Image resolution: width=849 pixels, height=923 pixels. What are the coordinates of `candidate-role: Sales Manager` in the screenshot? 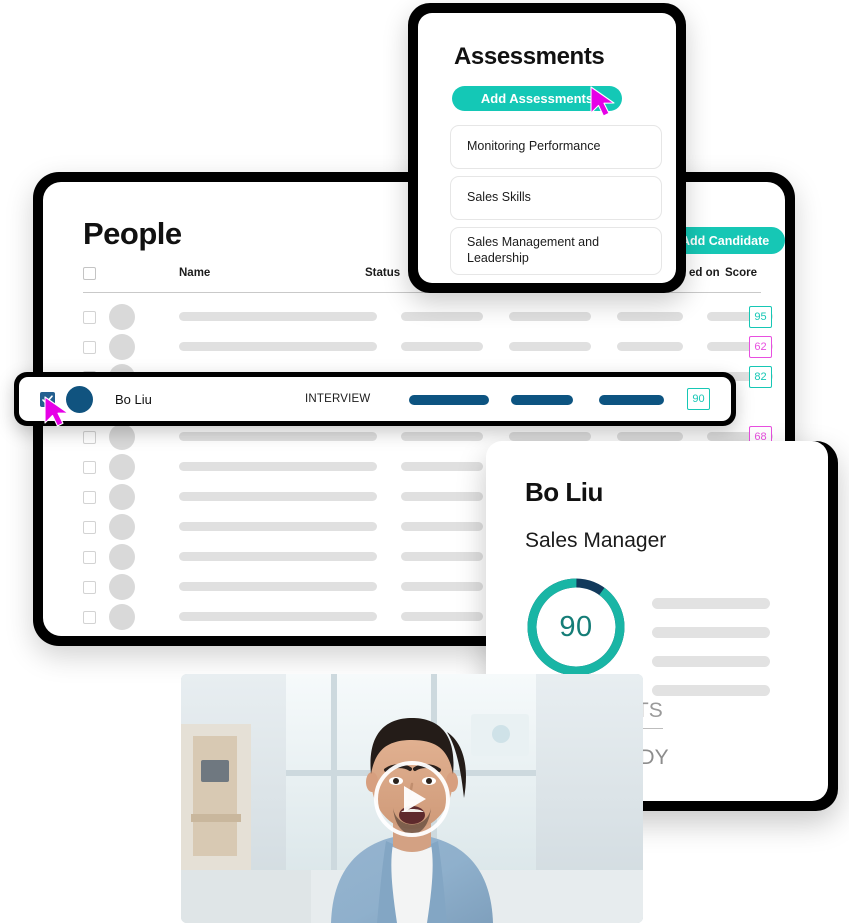 It's located at (596, 540).